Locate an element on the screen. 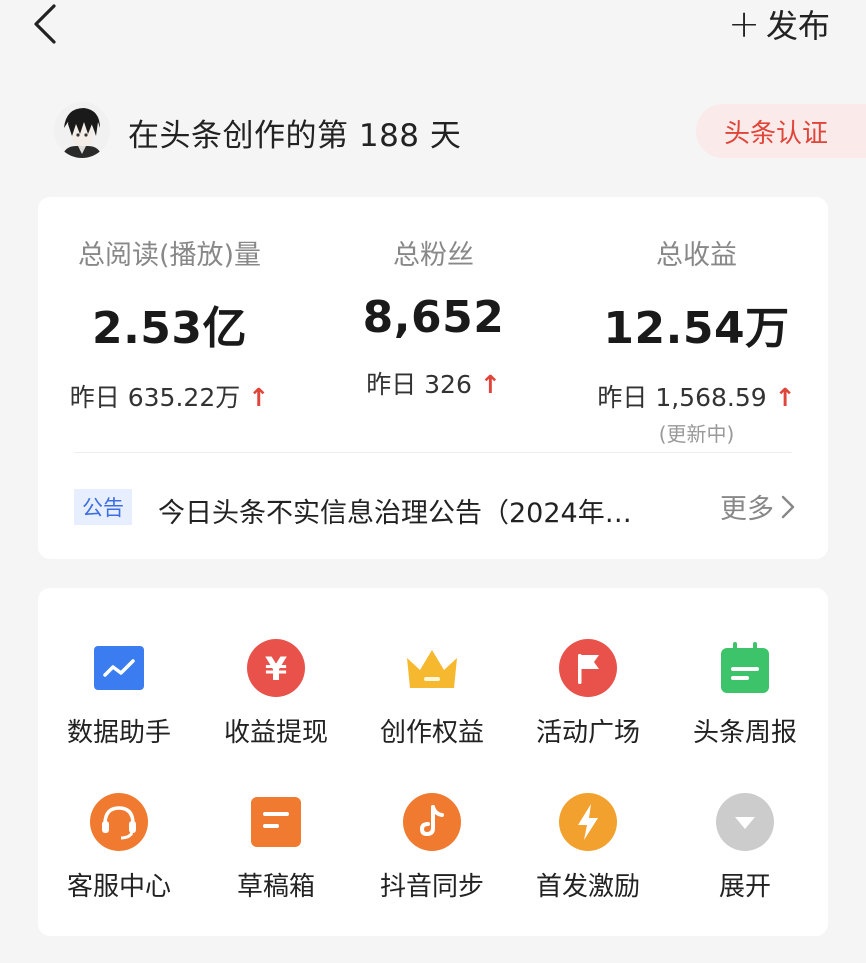 The image size is (866, 963). yuan-coin-icon: ¥ is located at coordinates (276, 668).